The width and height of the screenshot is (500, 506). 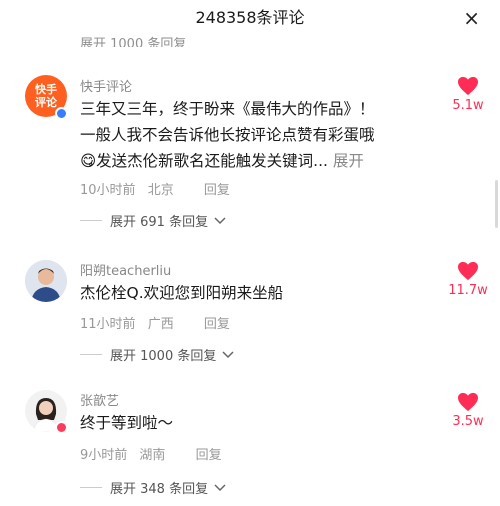 I want to click on like-count: 11.7w, so click(x=468, y=290).